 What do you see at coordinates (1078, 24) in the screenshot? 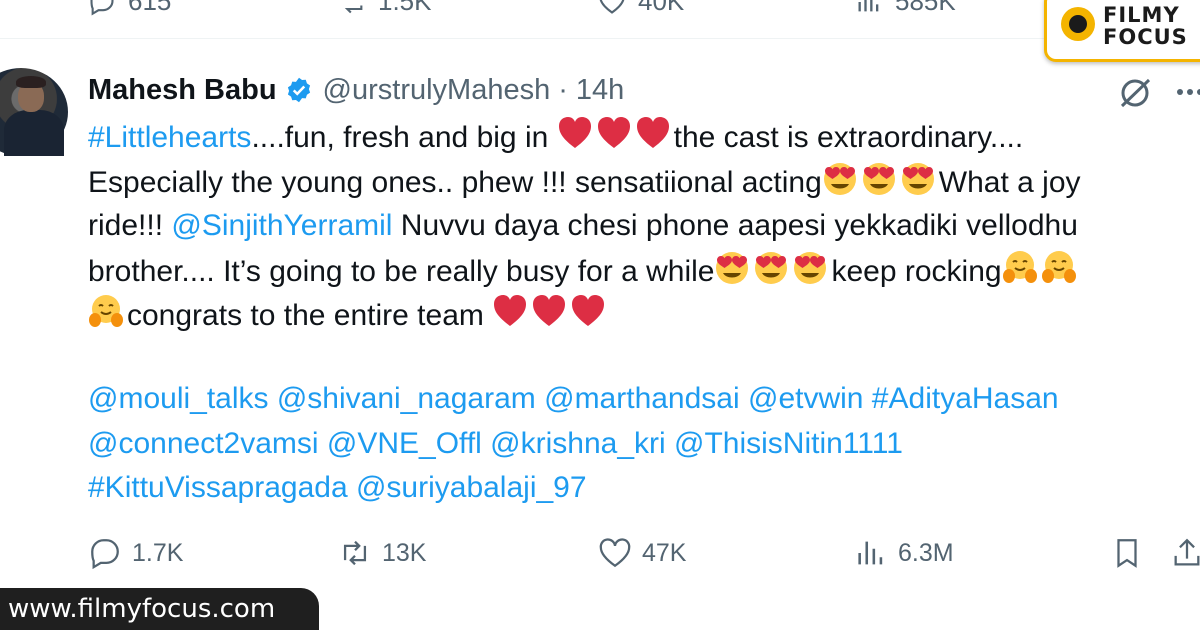
I see `camera-lens-icon` at bounding box center [1078, 24].